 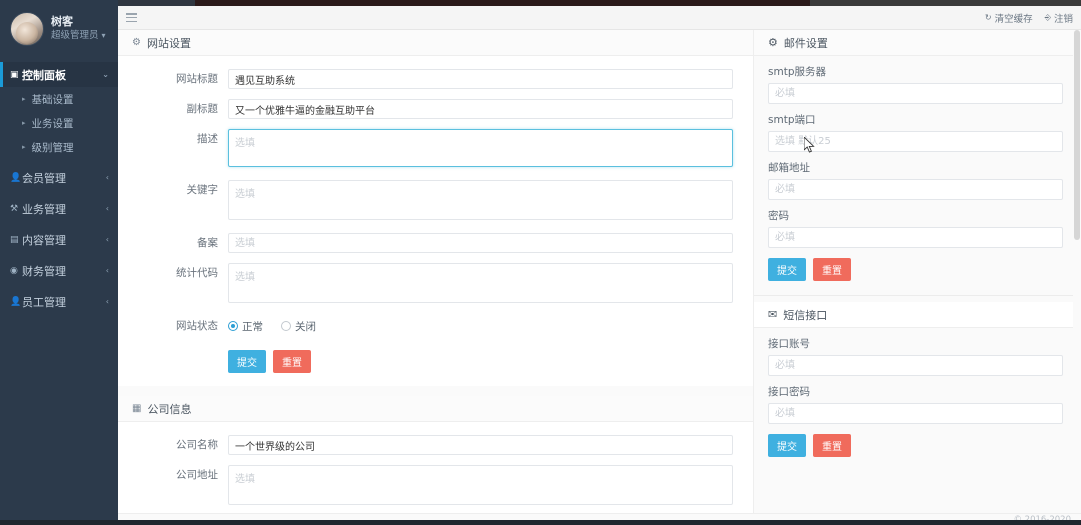 I want to click on mail-settings-actions: 提交 重置, so click(x=915, y=264).